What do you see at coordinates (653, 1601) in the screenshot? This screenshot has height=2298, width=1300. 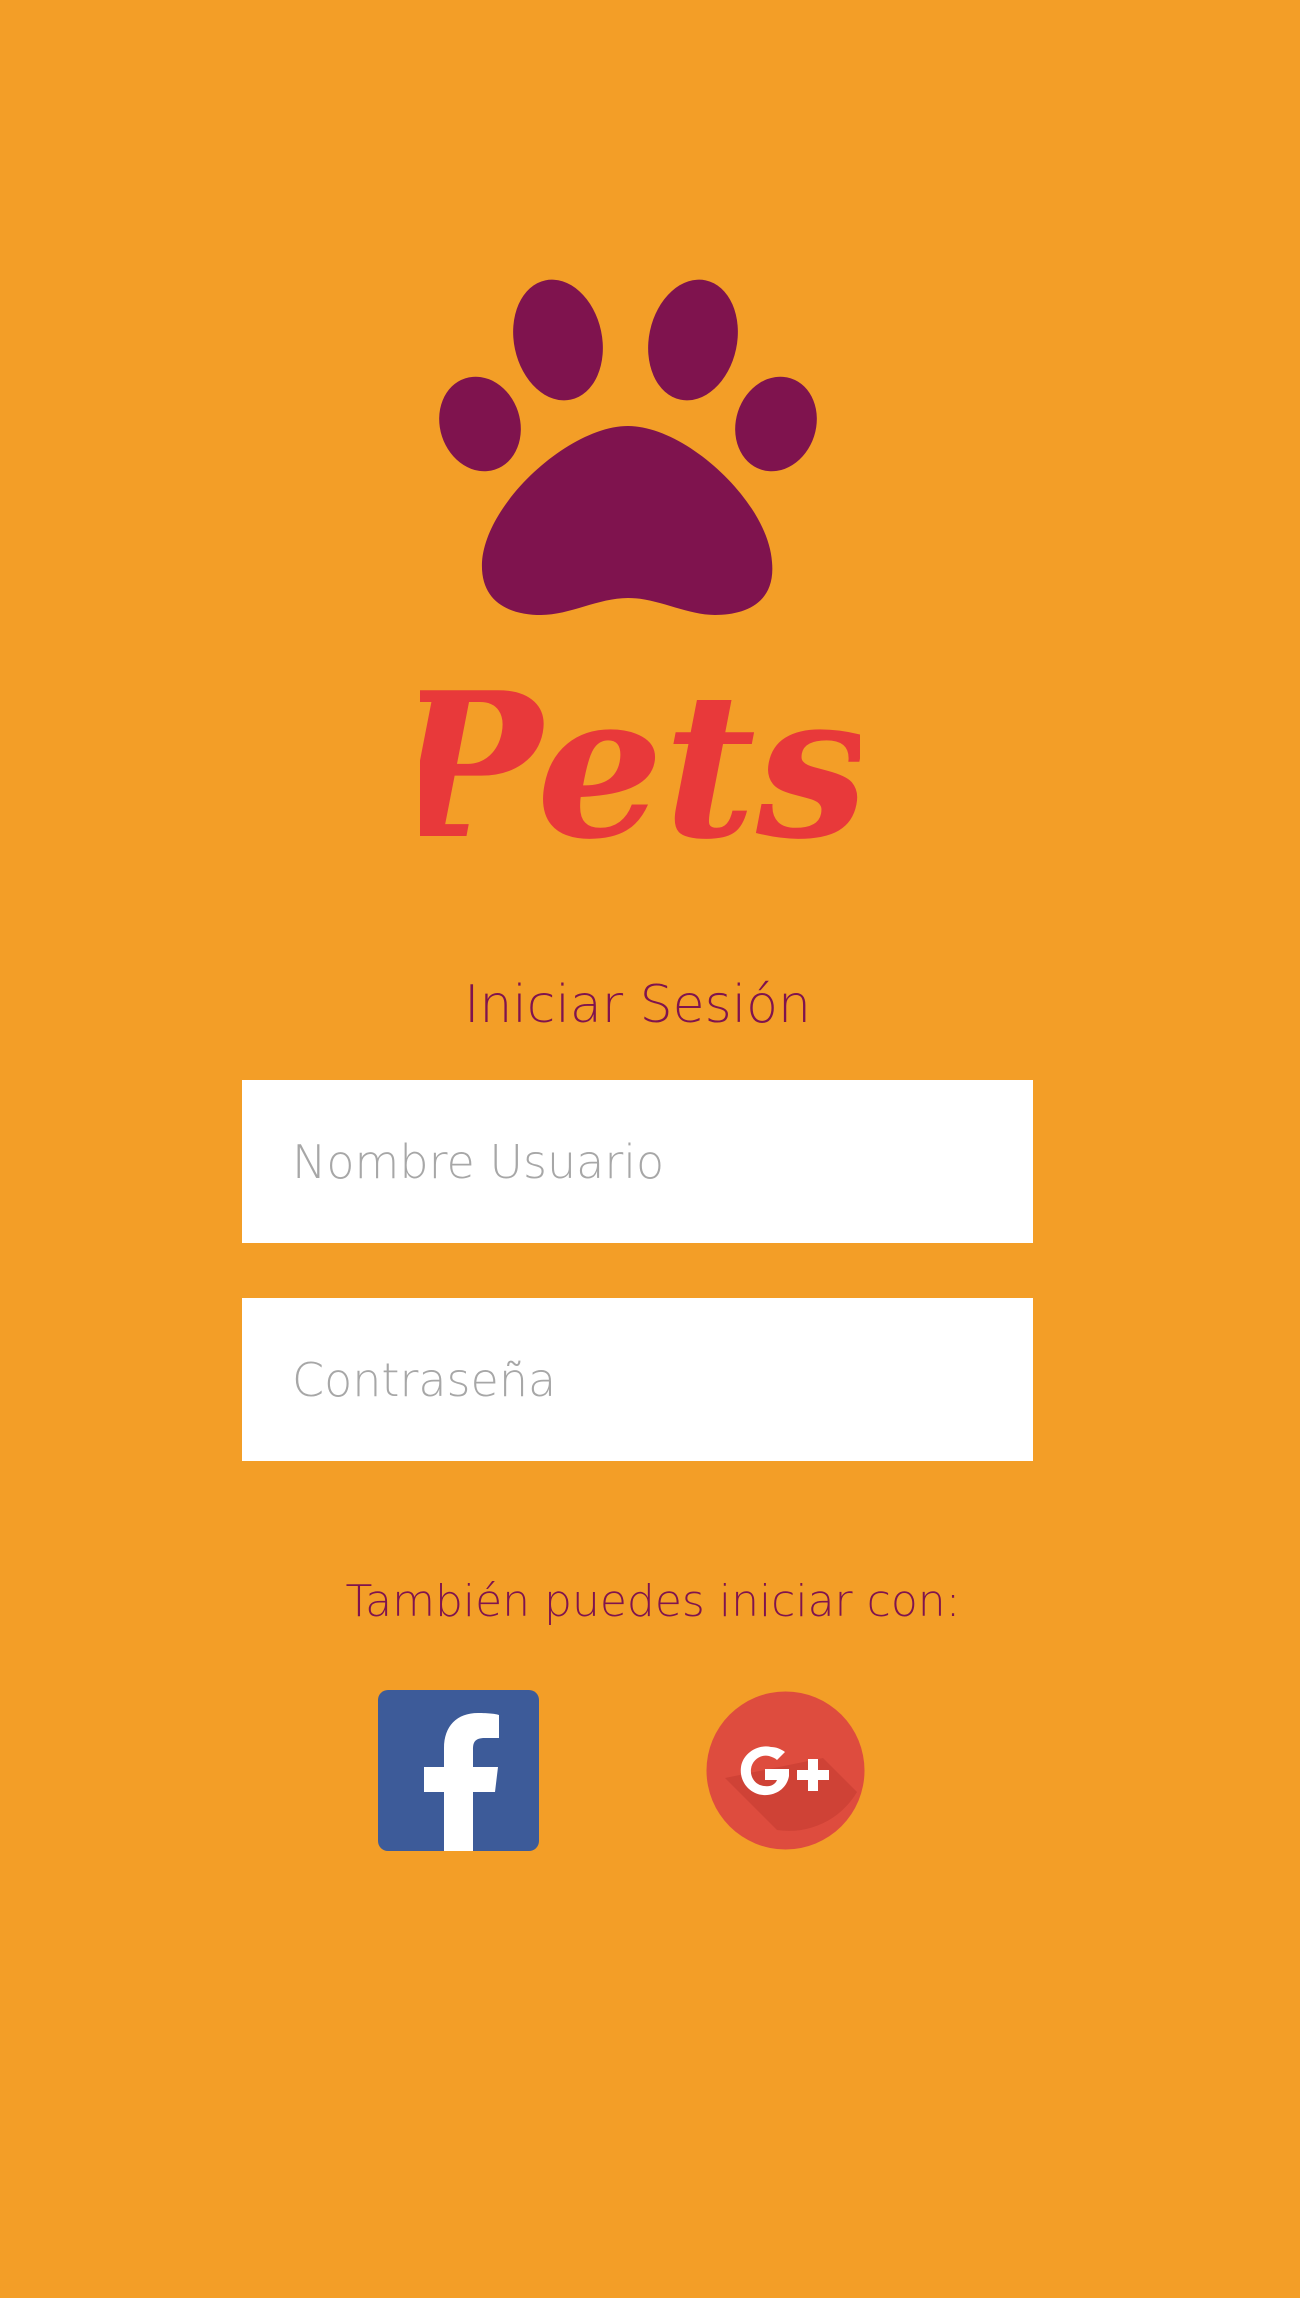 I see `social-login-label: También puedes iniciar con:` at bounding box center [653, 1601].